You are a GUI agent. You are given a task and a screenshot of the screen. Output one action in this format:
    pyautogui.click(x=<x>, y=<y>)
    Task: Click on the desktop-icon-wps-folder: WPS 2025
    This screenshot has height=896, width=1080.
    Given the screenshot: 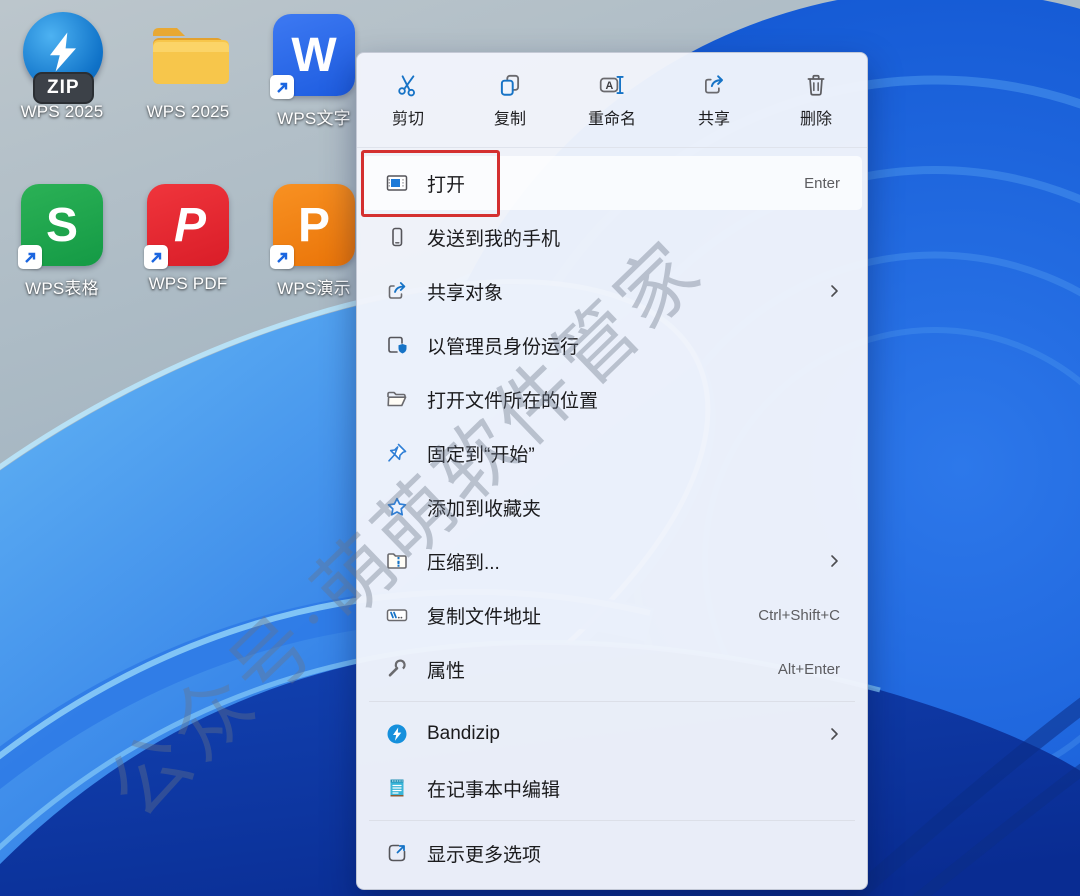 What is the action you would take?
    pyautogui.click(x=188, y=67)
    